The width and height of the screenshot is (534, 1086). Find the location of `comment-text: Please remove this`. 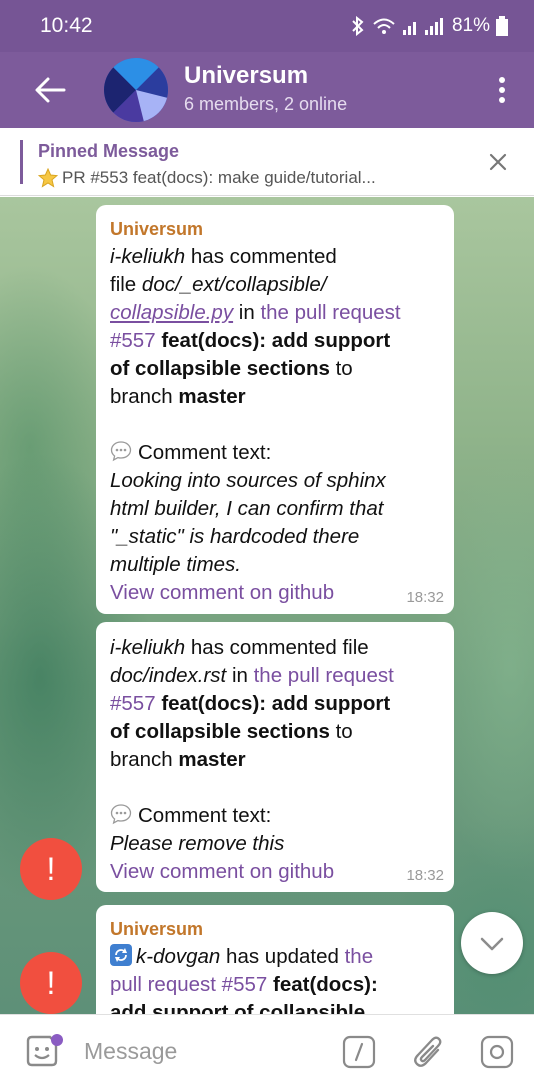

comment-text: Please remove this is located at coordinates (197, 843).